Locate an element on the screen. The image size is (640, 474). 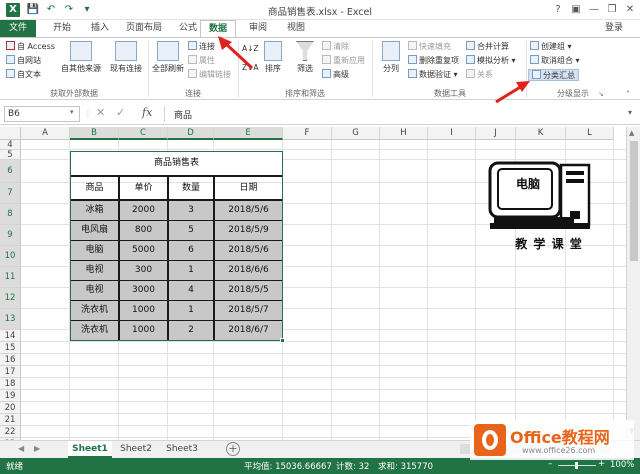
collapse-ribbon-icon: ˄ is located at coordinates (628, 94).